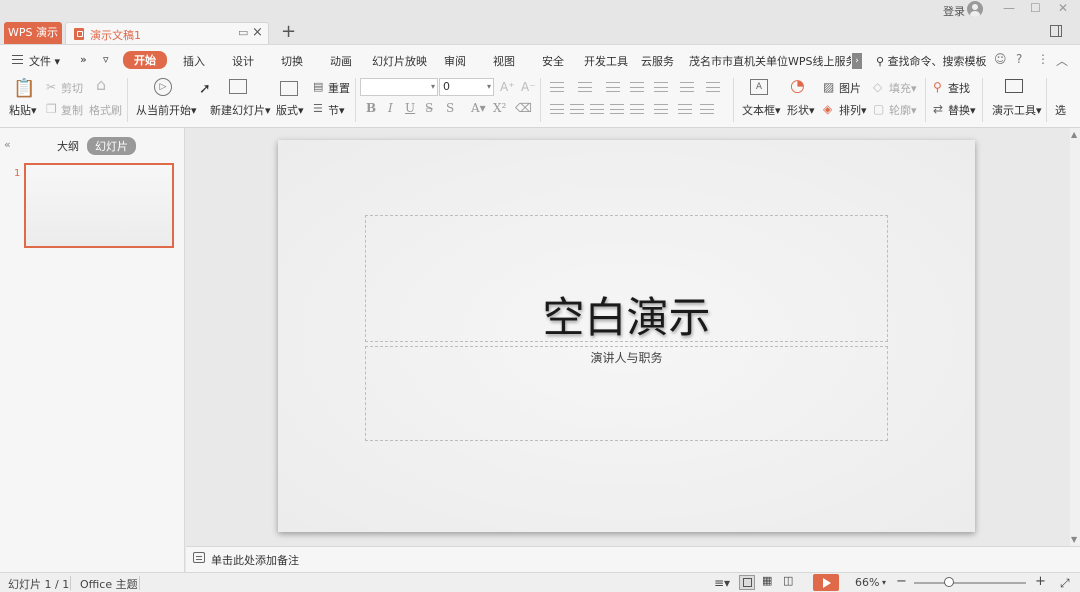 This screenshot has height=592, width=1080. I want to click on new-slide-button: 新建幻灯片▾, so click(240, 110).